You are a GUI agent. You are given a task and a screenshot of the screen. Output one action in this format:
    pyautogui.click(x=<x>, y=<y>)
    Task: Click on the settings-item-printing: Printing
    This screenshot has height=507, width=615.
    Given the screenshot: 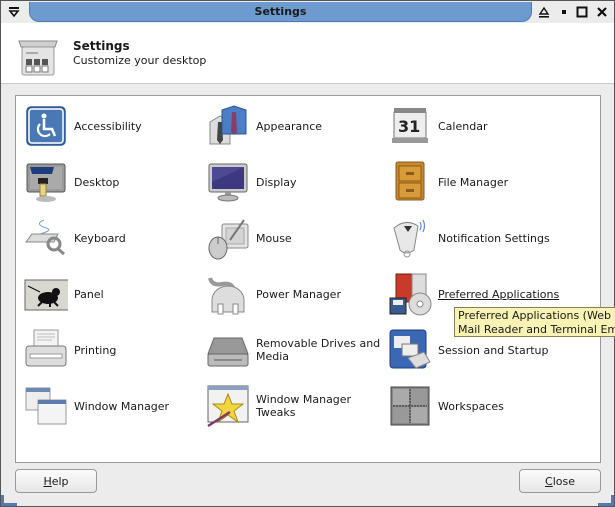 What is the action you would take?
    pyautogui.click(x=115, y=350)
    